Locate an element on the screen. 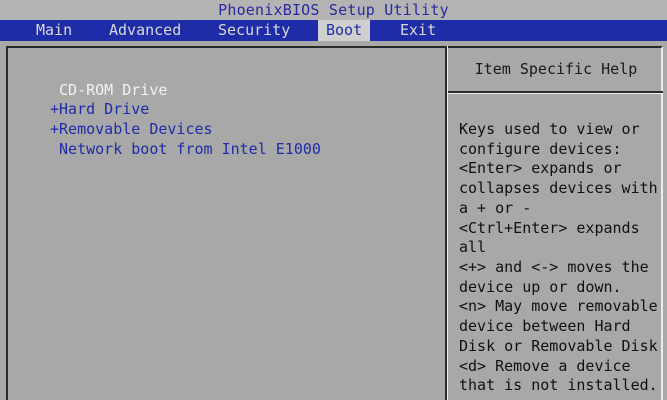  help-line: Disk or Removable Disk is located at coordinates (558, 346).